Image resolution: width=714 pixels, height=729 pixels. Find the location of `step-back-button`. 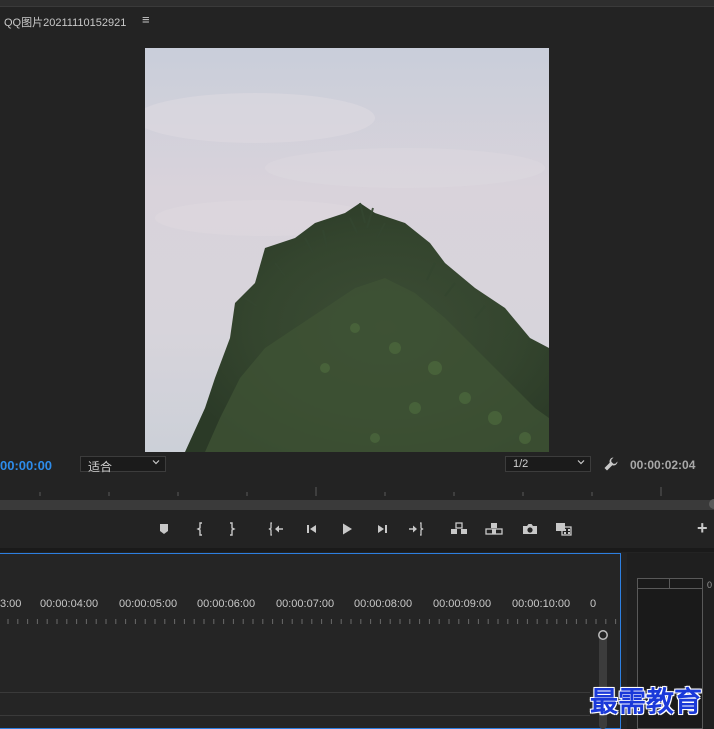

step-back-button is located at coordinates (312, 529).